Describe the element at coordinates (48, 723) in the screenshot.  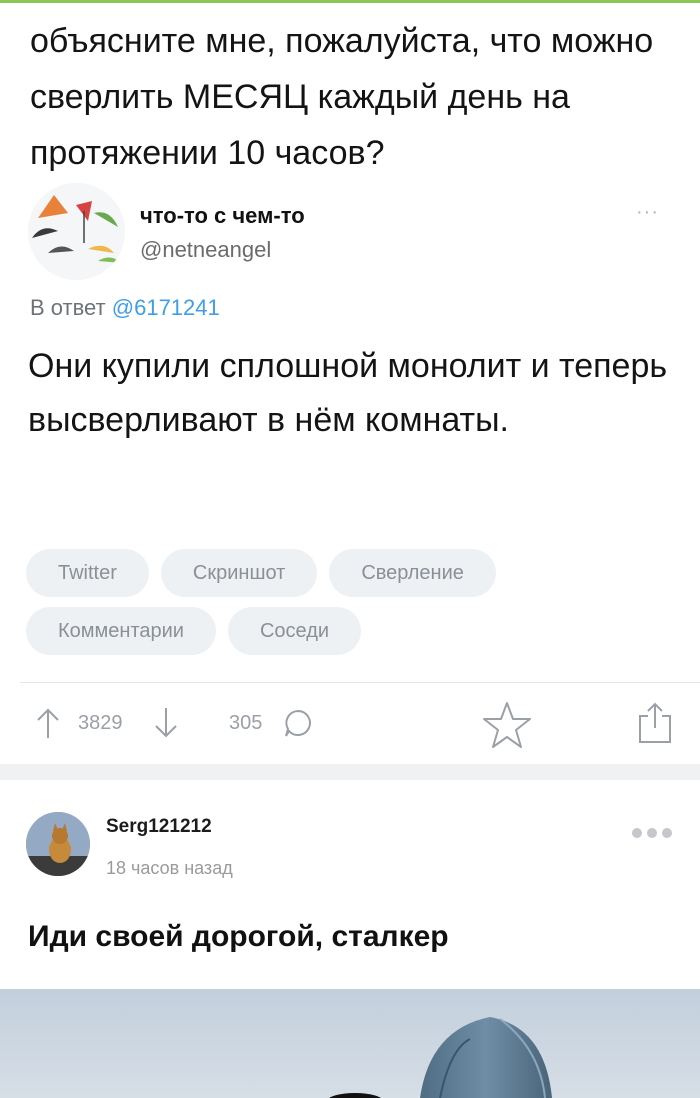
I see `arrow-up-icon` at that location.